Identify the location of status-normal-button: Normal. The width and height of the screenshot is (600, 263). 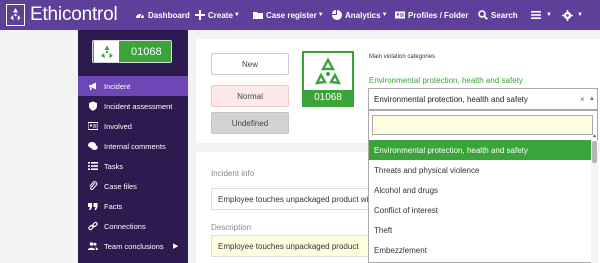
(250, 96).